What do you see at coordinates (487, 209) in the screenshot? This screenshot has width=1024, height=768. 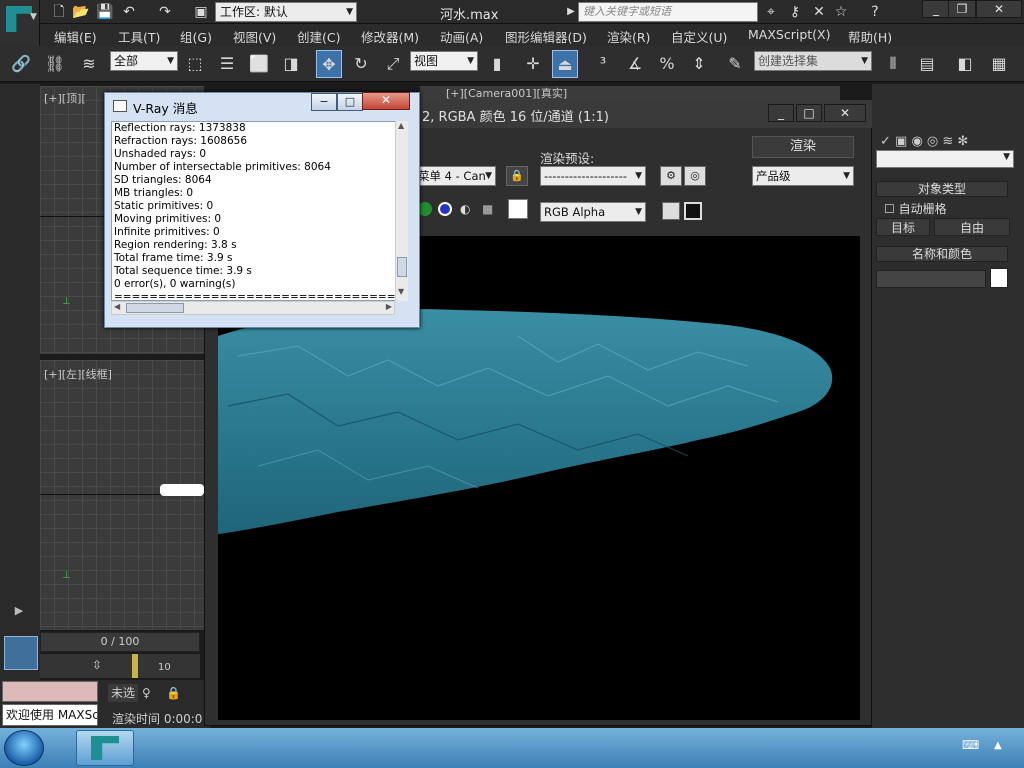 I see `monochrome-icon: ■` at bounding box center [487, 209].